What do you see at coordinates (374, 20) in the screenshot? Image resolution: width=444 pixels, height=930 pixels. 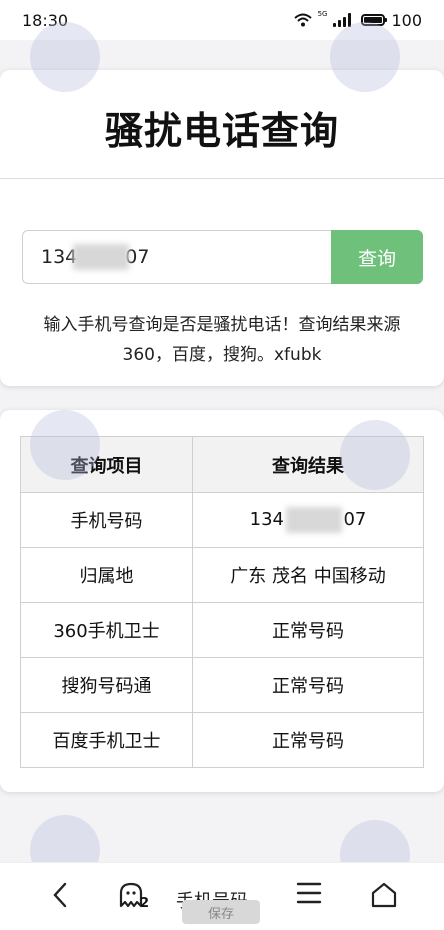 I see `battery-icon` at bounding box center [374, 20].